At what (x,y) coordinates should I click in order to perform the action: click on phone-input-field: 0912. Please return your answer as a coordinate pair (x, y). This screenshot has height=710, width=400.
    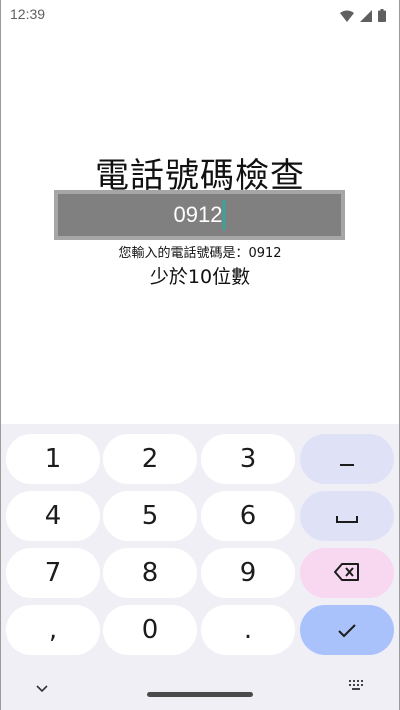
    Looking at the image, I should click on (199, 215).